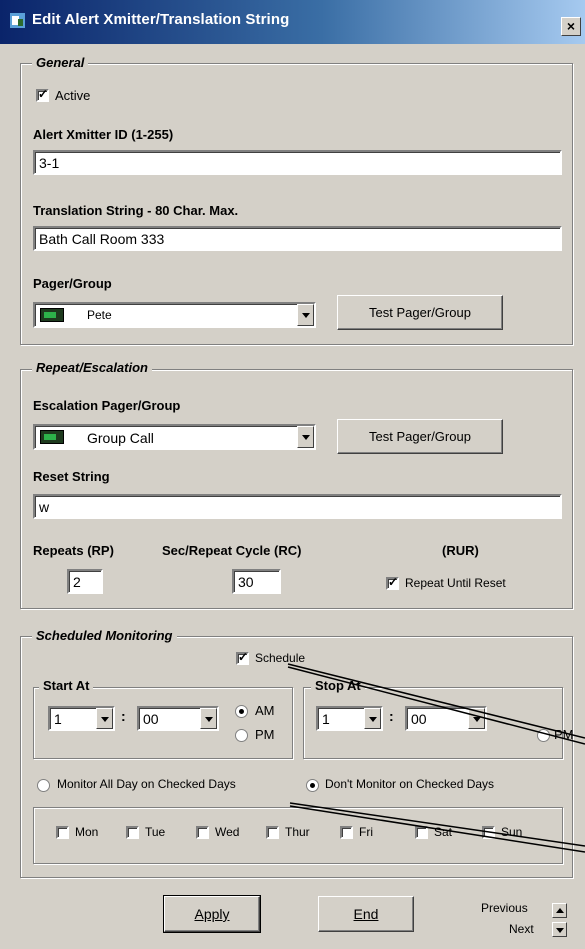  What do you see at coordinates (104, 635) in the screenshot?
I see `schedule-legend: Scheduled Monitoring` at bounding box center [104, 635].